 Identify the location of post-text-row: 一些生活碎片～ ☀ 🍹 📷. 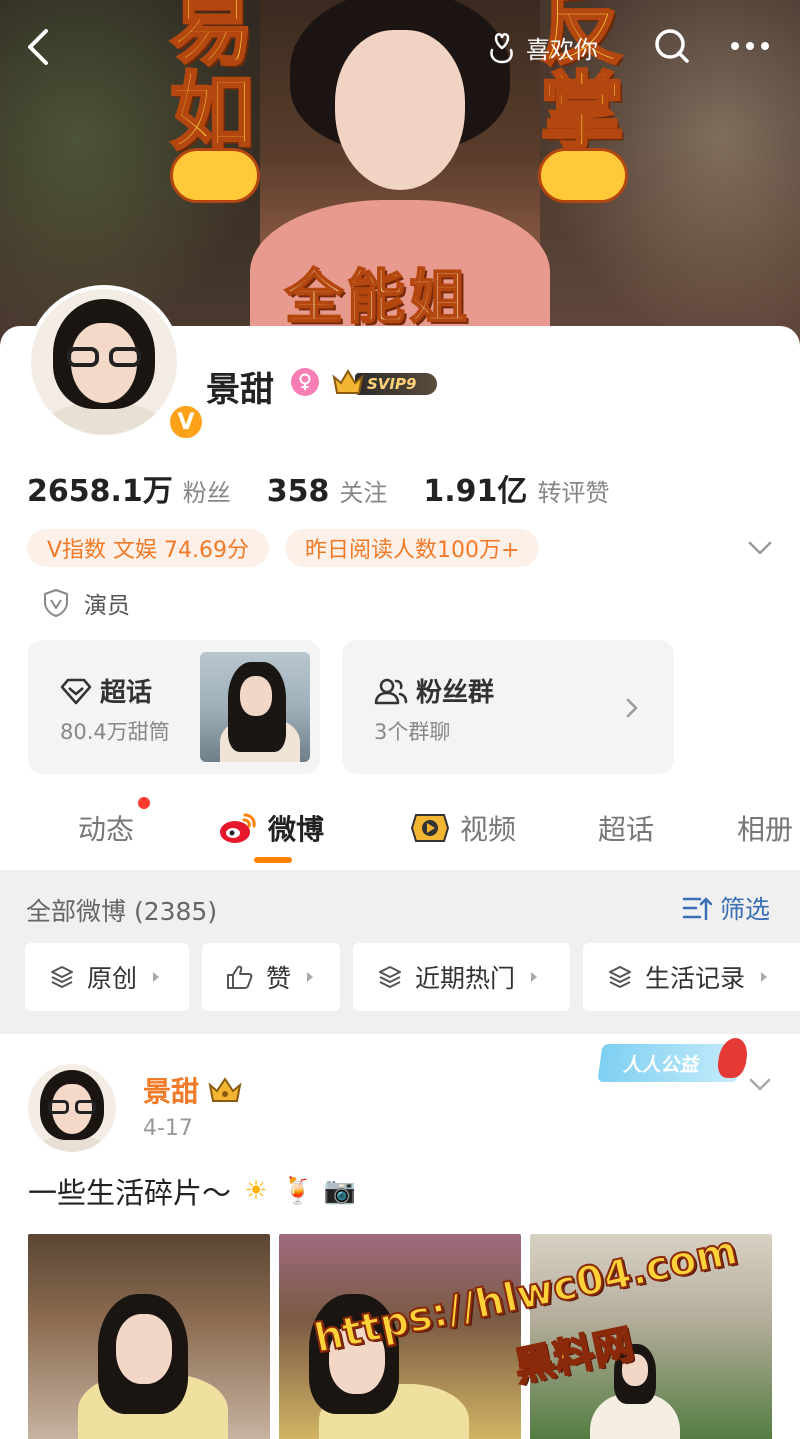
(192, 1191).